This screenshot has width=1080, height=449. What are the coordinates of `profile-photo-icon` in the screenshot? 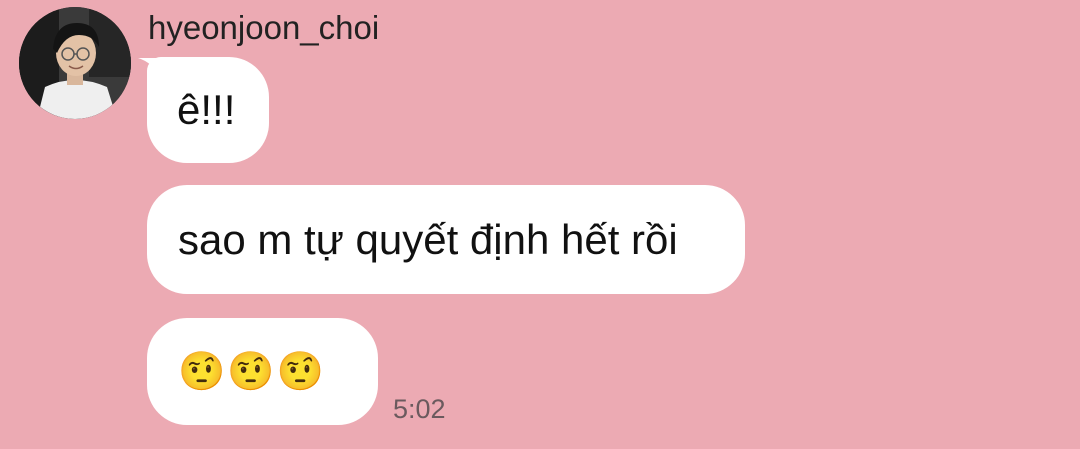 It's located at (75, 63).